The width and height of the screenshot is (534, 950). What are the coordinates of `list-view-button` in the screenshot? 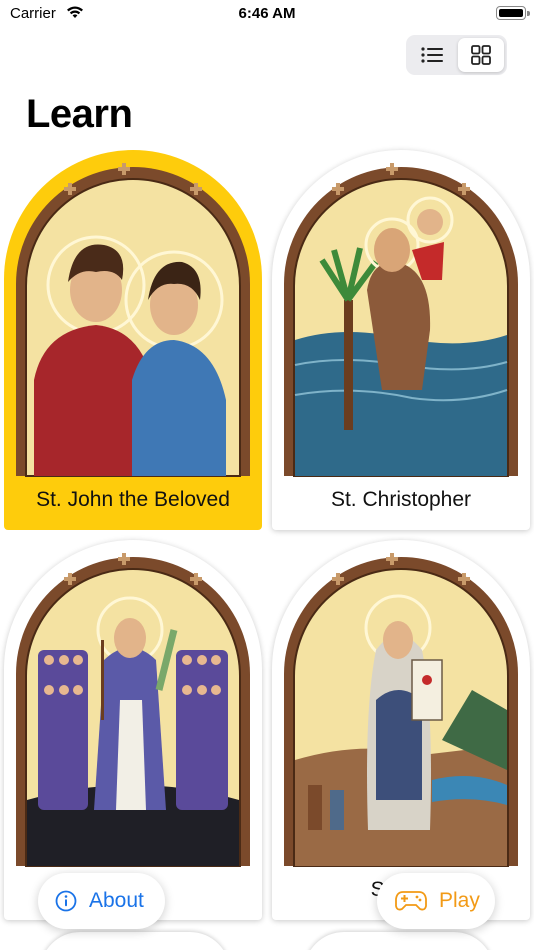 It's located at (432, 55).